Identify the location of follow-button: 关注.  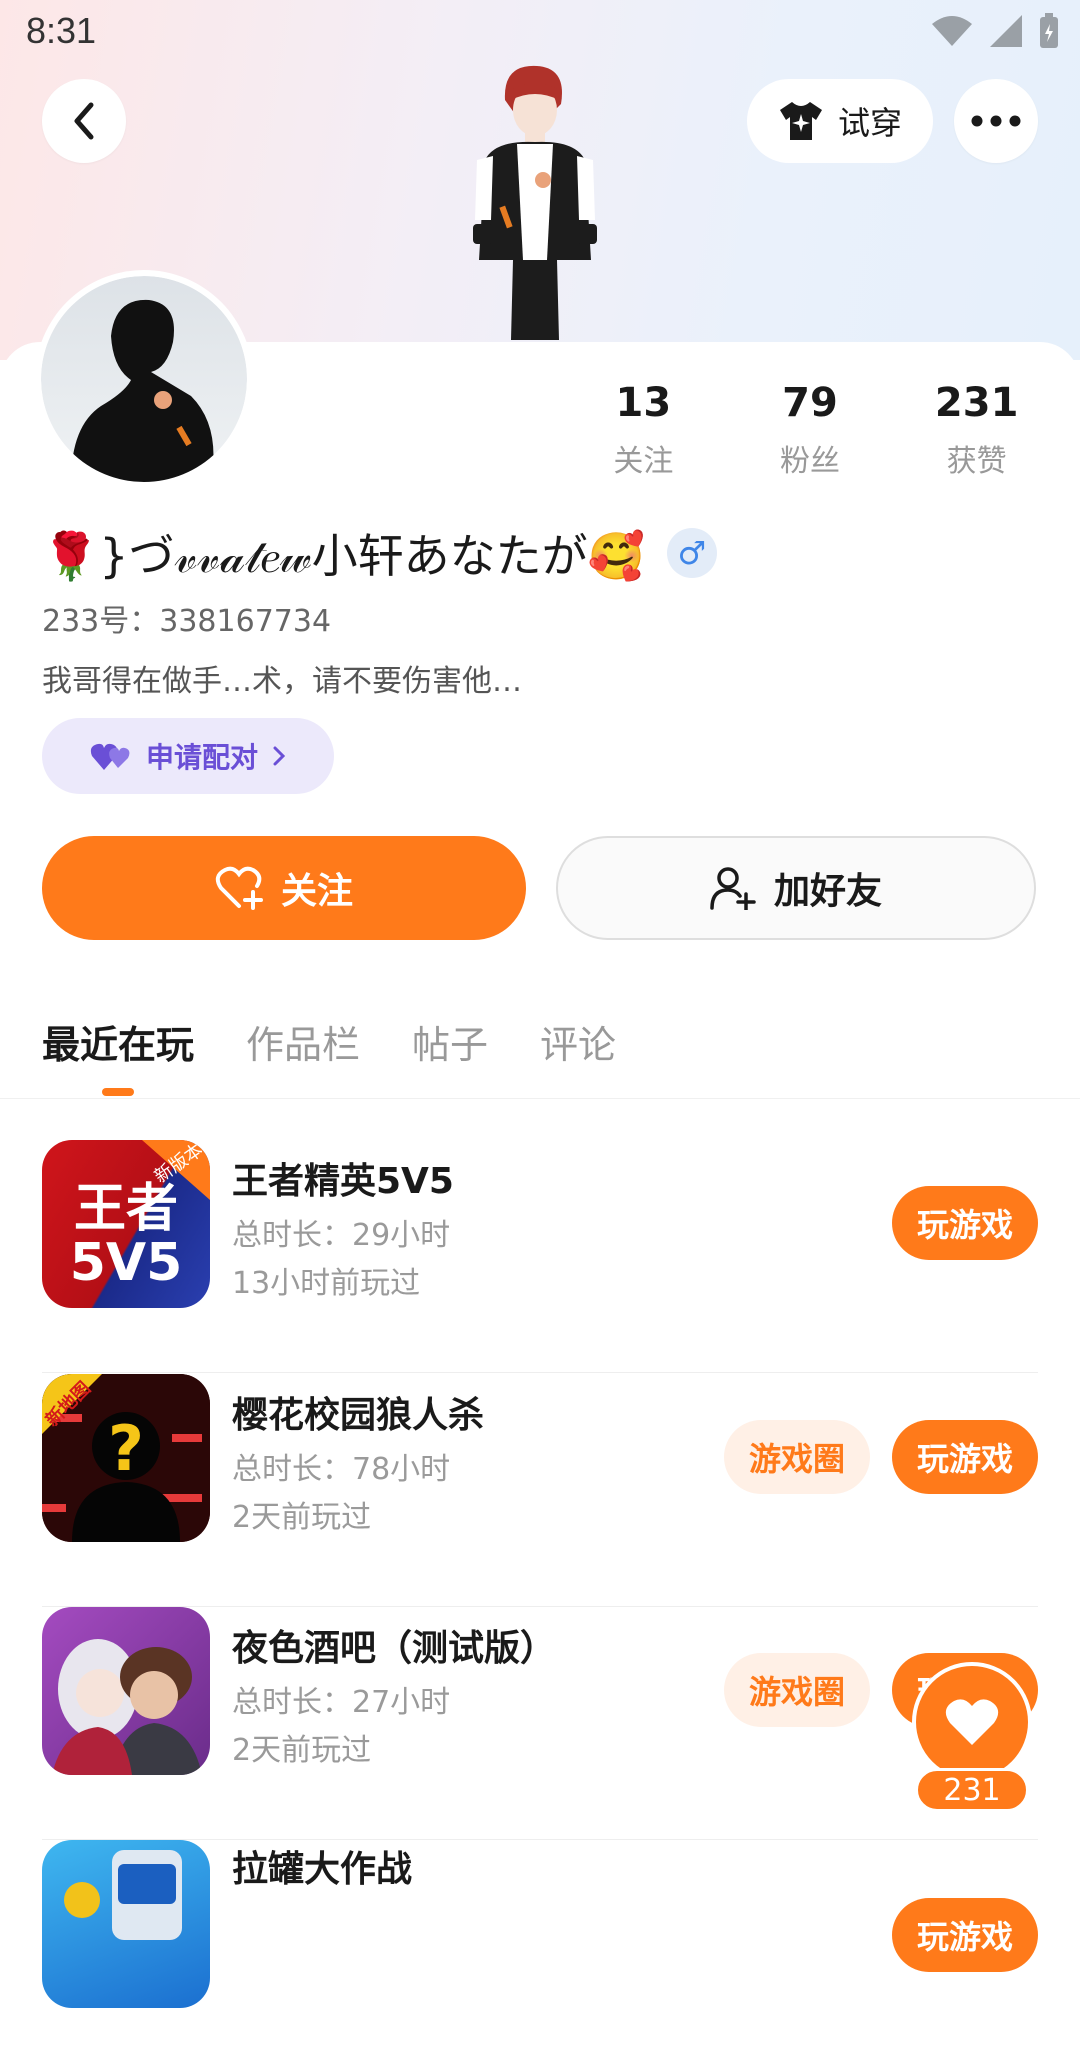
(284, 888).